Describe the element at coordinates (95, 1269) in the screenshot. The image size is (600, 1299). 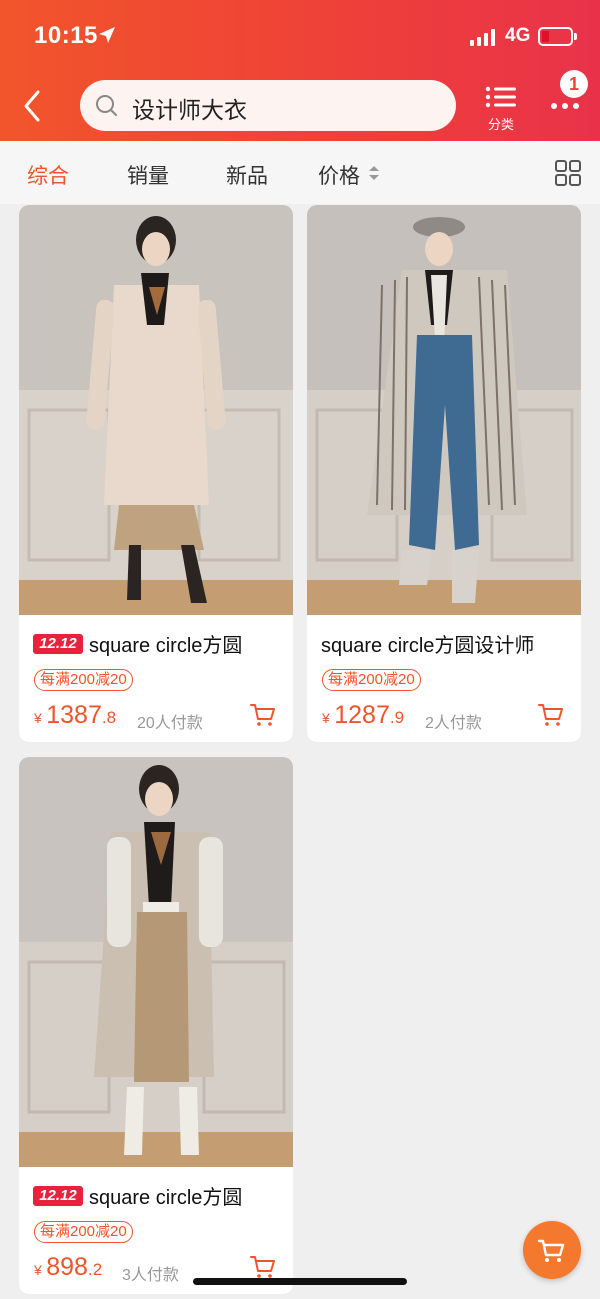
I see `price-decimal: .2` at that location.